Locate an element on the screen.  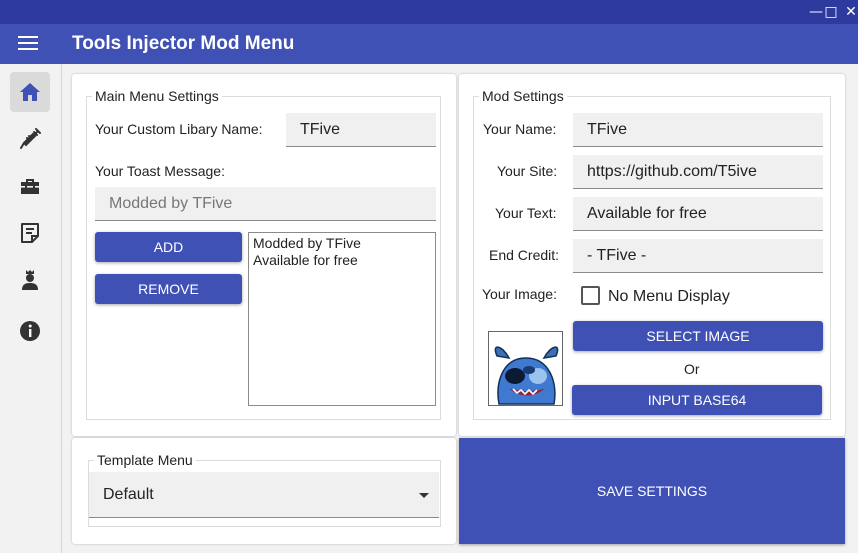
your-image-label: Your Image: is located at coordinates (519, 294).